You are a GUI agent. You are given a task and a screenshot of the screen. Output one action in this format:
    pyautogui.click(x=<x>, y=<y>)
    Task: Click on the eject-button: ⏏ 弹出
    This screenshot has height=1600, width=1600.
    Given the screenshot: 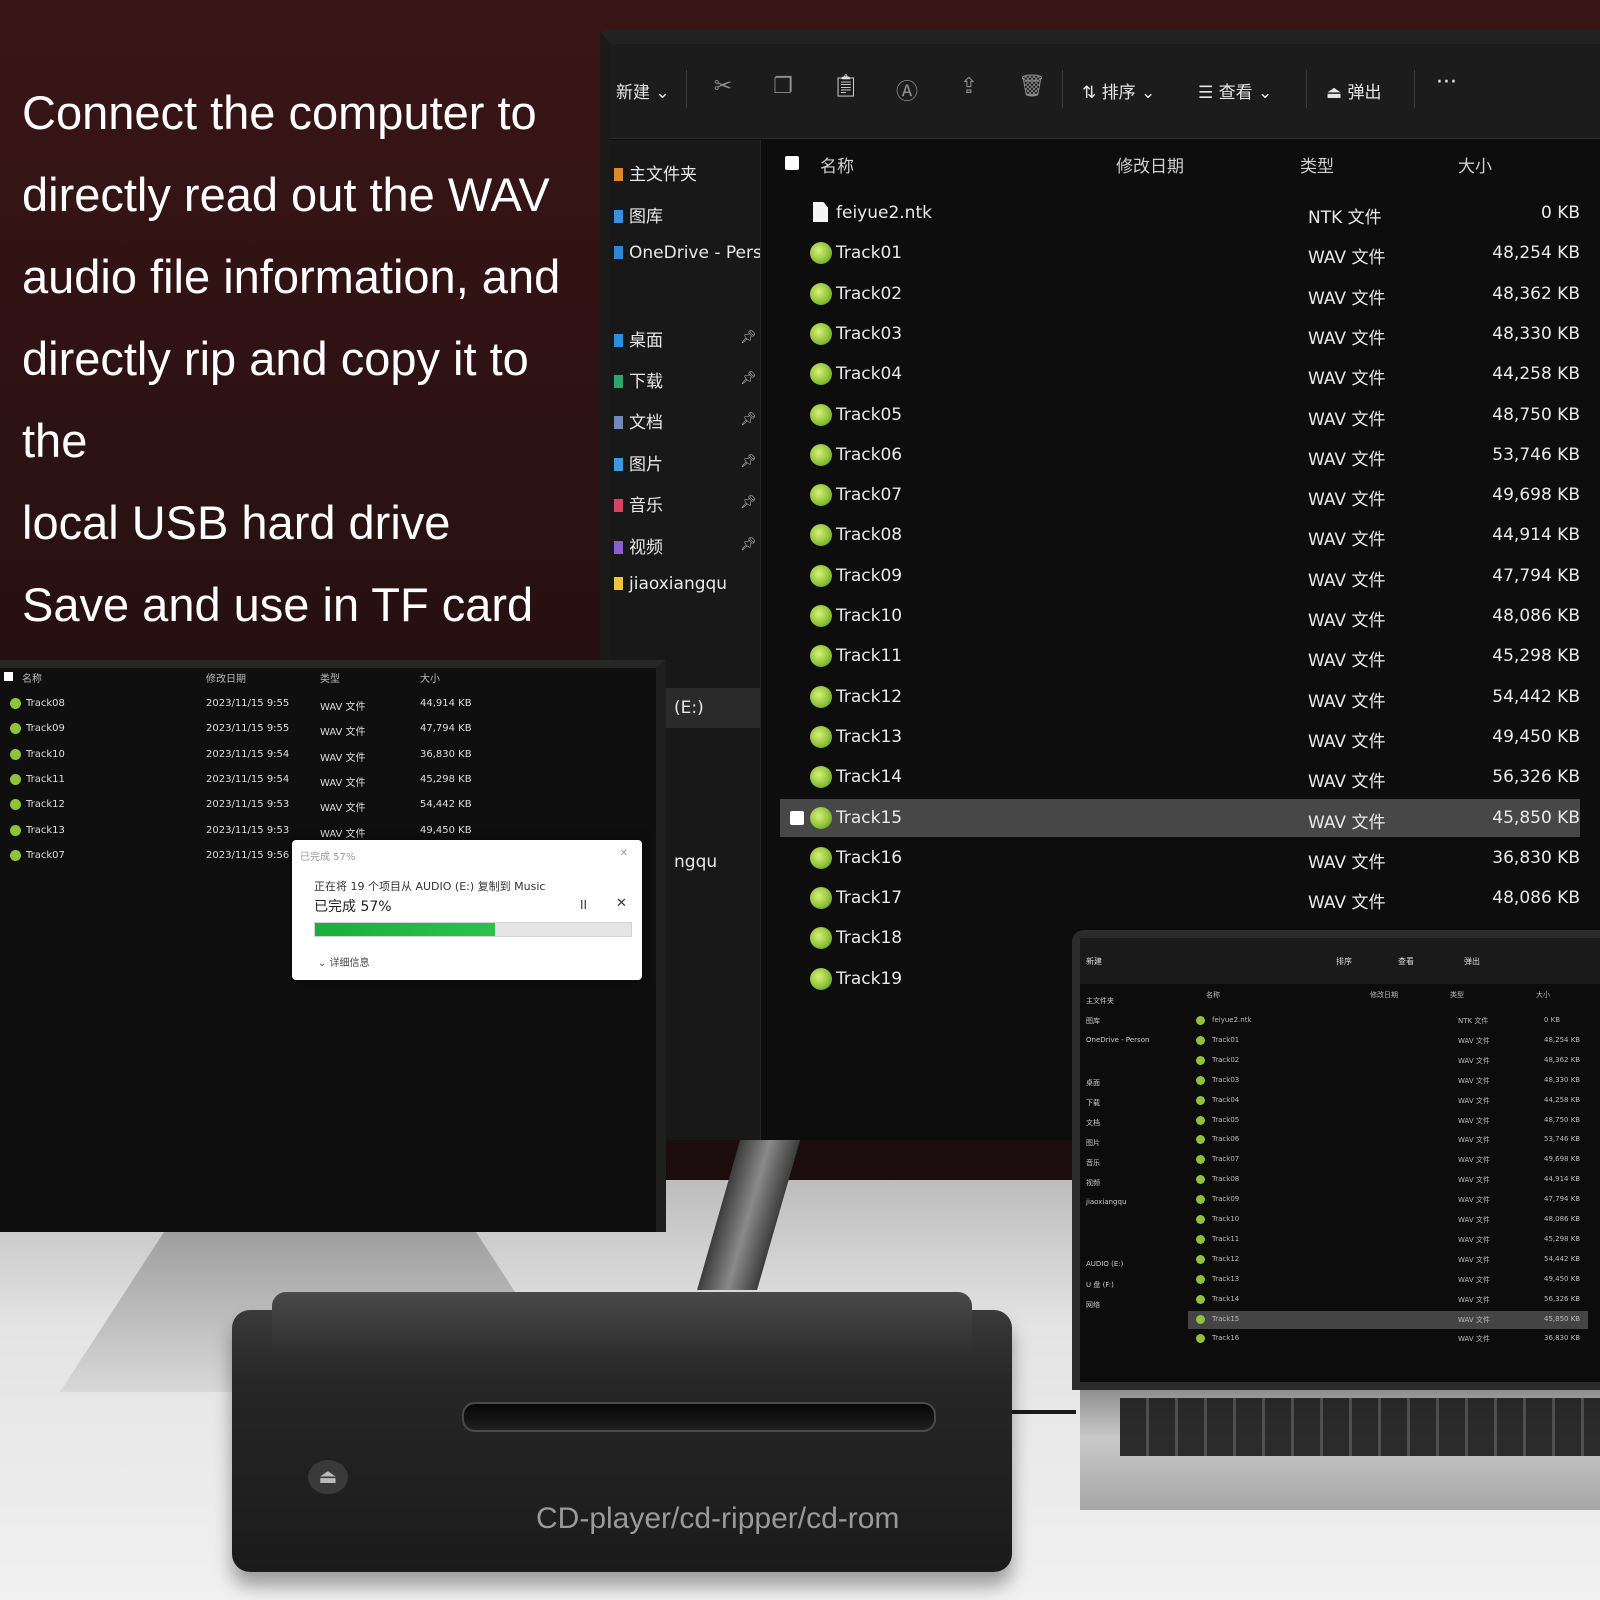 What is the action you would take?
    pyautogui.click(x=1353, y=90)
    